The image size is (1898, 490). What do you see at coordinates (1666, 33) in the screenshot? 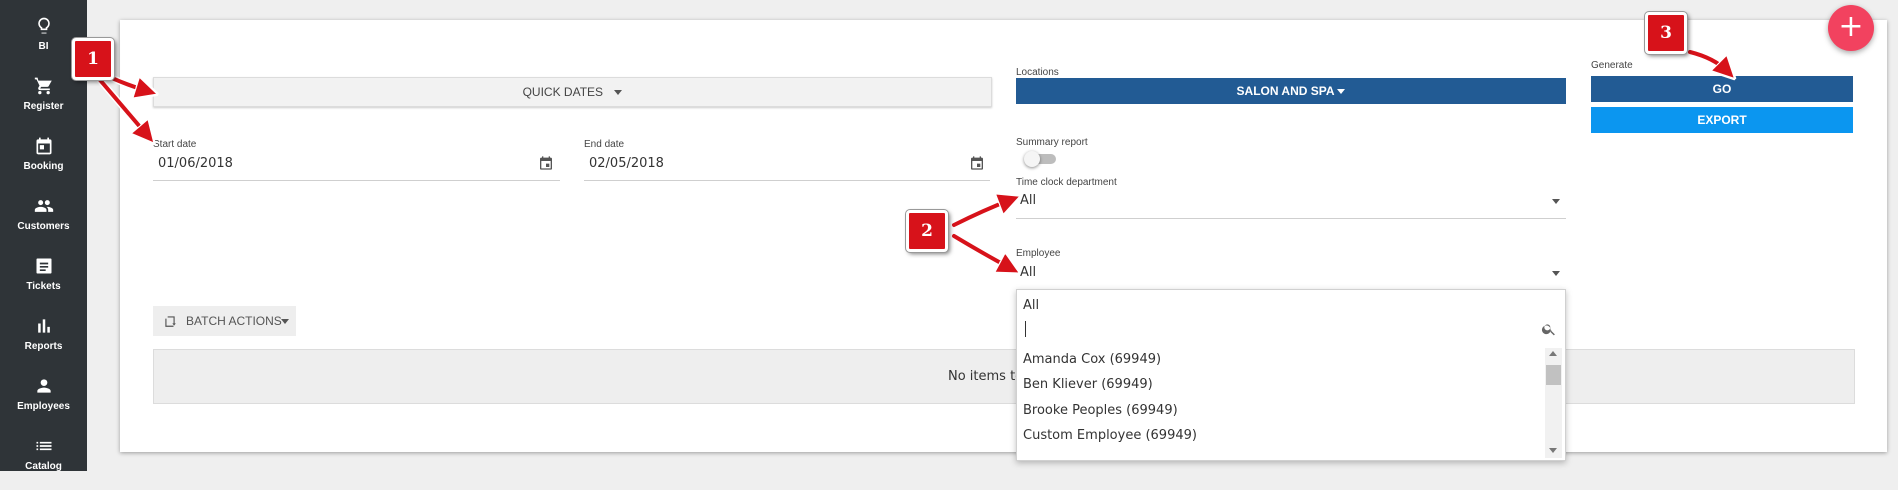
I see `annotation-badge-3: 3` at bounding box center [1666, 33].